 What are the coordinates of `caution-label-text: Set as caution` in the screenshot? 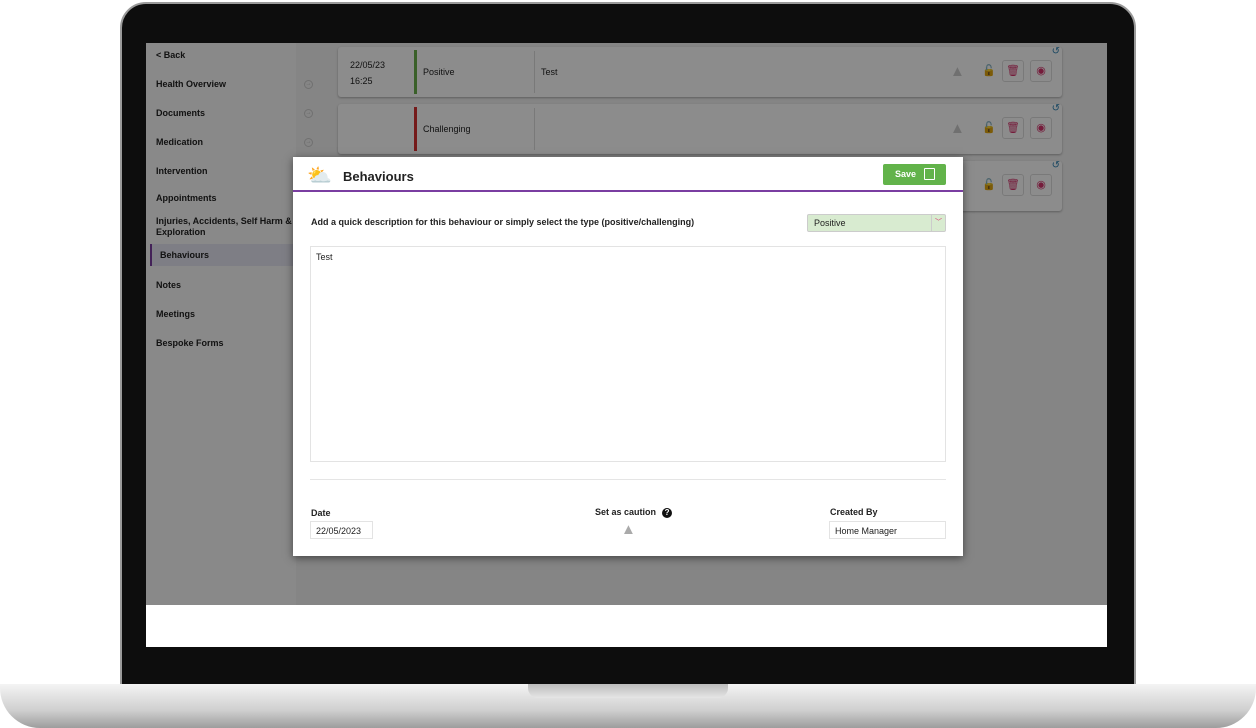 It's located at (626, 512).